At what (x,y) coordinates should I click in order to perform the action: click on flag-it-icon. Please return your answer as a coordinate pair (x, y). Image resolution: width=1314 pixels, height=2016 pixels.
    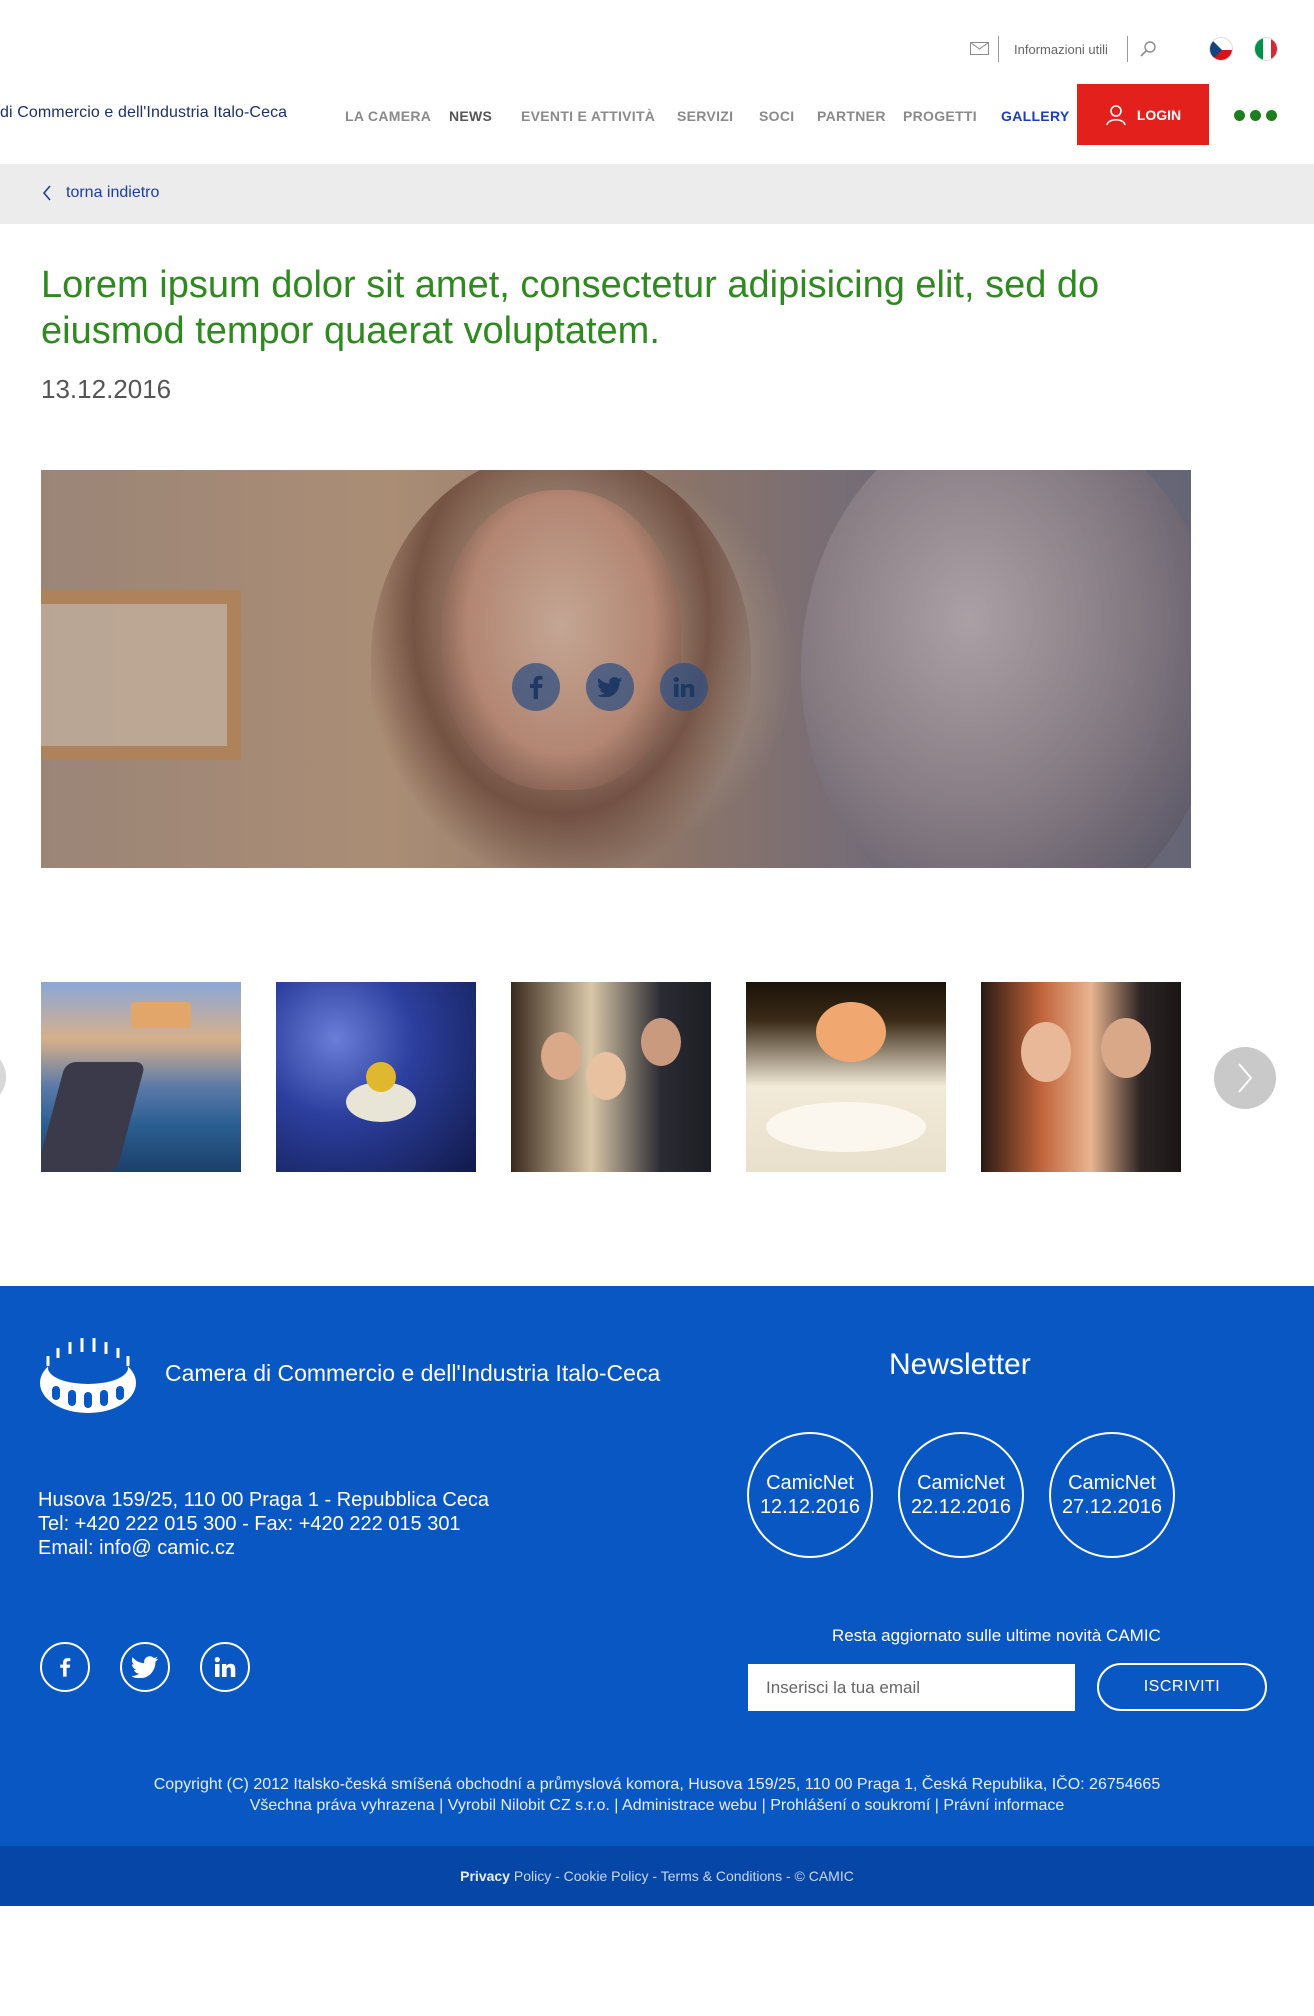
    Looking at the image, I should click on (1266, 49).